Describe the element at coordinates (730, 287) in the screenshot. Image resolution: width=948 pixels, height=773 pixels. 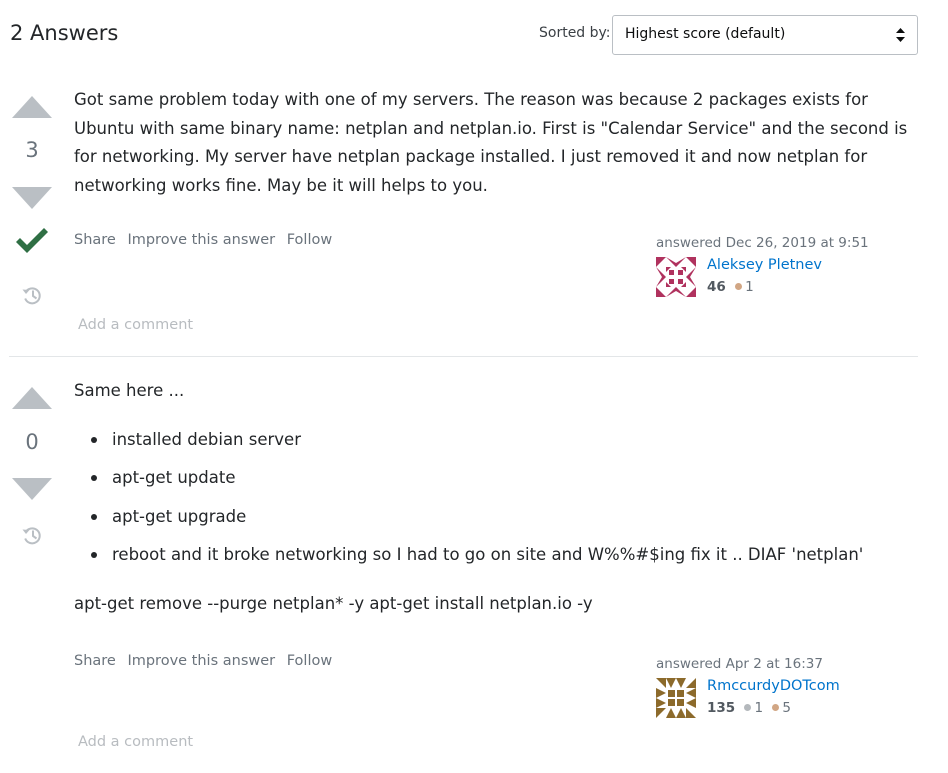
I see `user-reputation: 46 1` at that location.